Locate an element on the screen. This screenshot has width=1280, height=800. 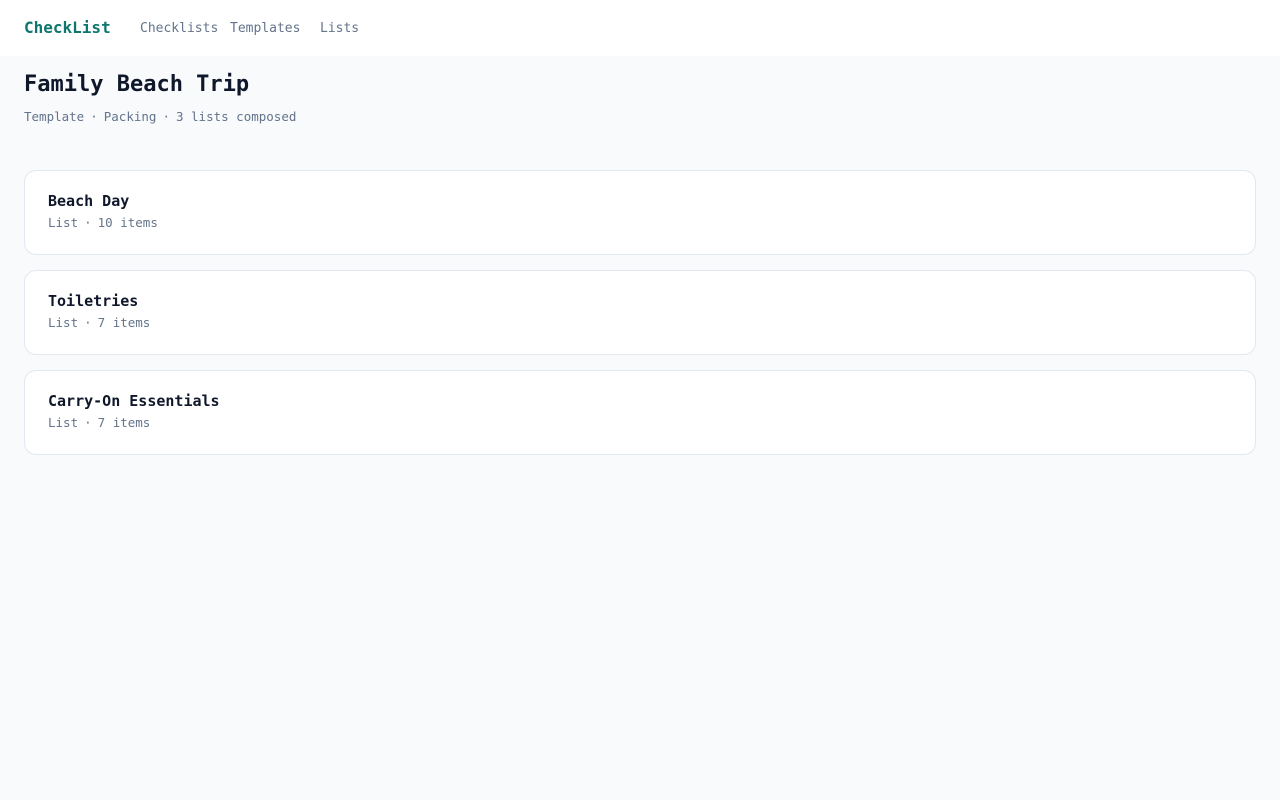
nav-link-templates: Templates is located at coordinates (265, 29).